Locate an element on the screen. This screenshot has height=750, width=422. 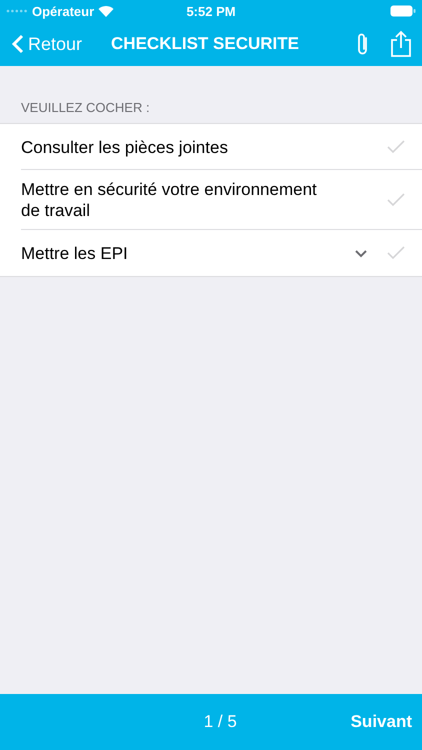
carrier-name: Opérateur is located at coordinates (63, 11).